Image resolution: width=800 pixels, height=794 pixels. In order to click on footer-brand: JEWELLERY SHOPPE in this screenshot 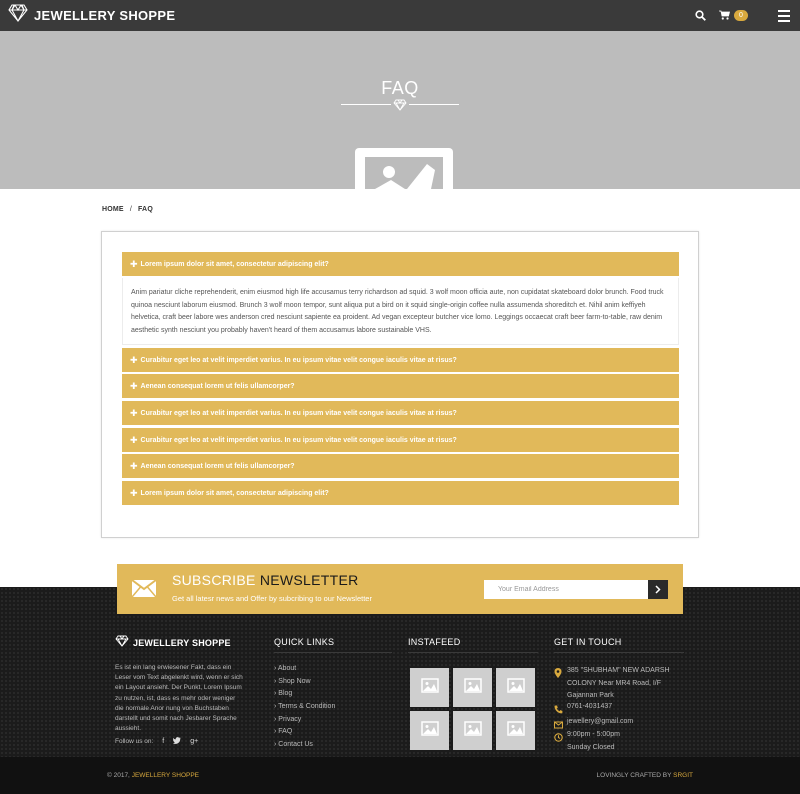, I will do `click(173, 643)`.